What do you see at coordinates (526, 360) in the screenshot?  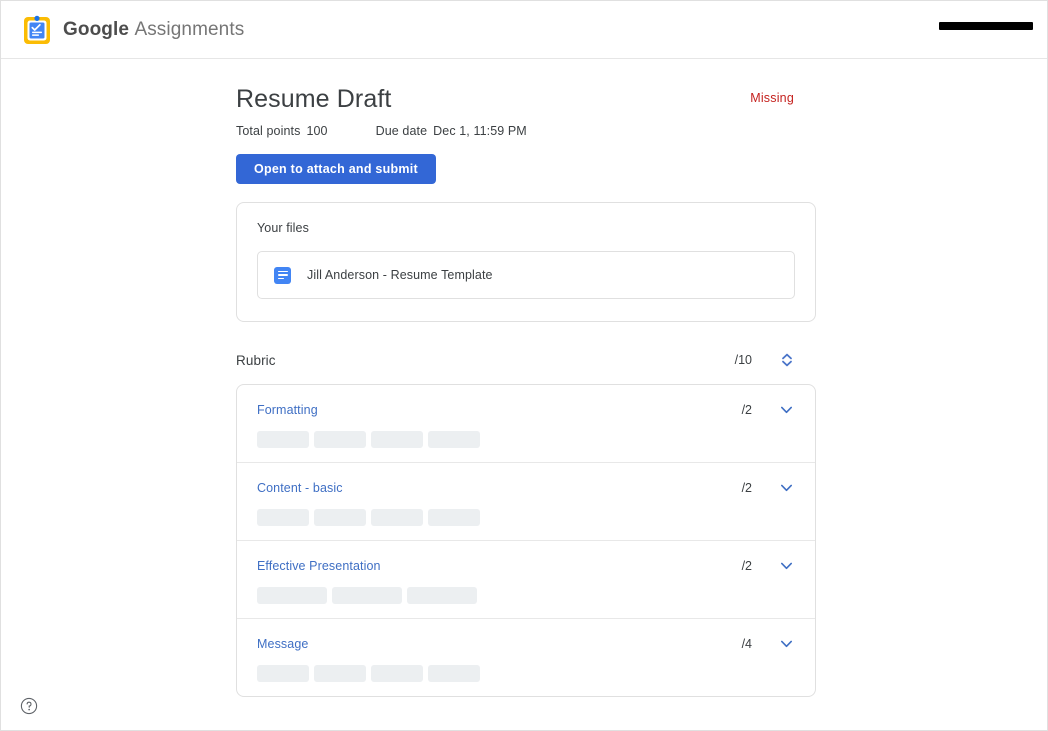 I see `rubric-header: Rubric /10` at bounding box center [526, 360].